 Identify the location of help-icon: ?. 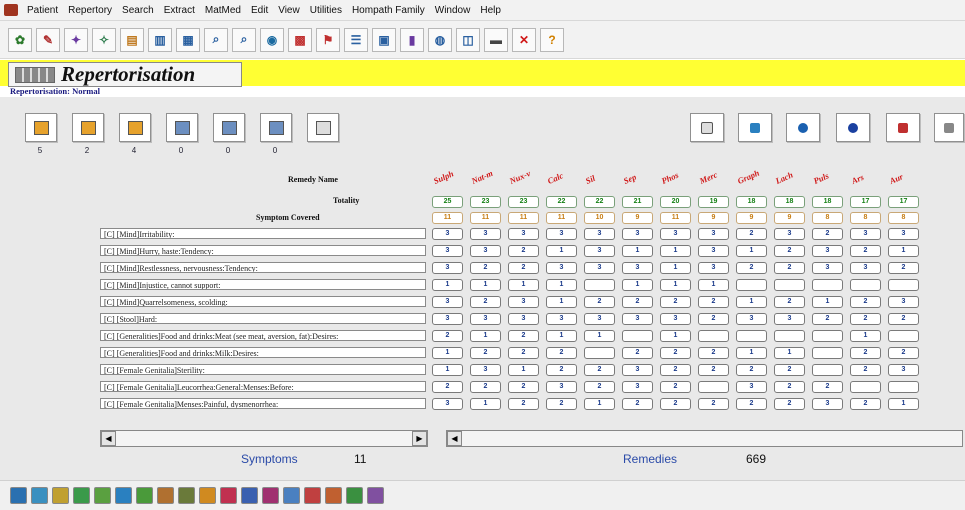
(552, 39).